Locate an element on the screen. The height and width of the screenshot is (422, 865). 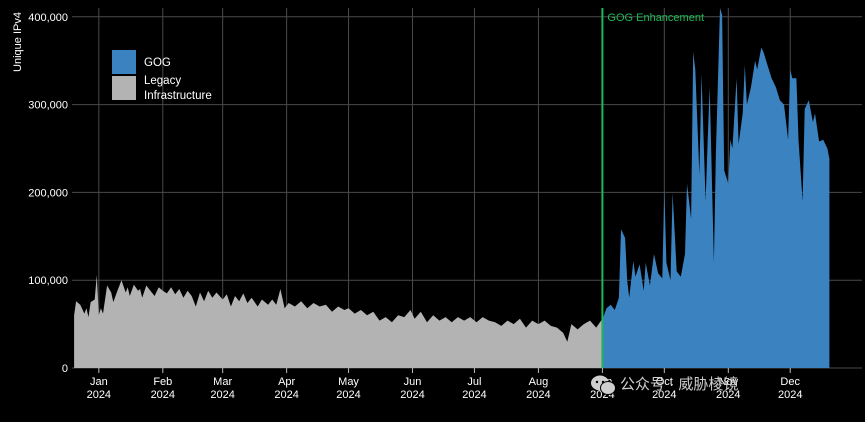
legend-label-gog: GOG is located at coordinates (157, 63).